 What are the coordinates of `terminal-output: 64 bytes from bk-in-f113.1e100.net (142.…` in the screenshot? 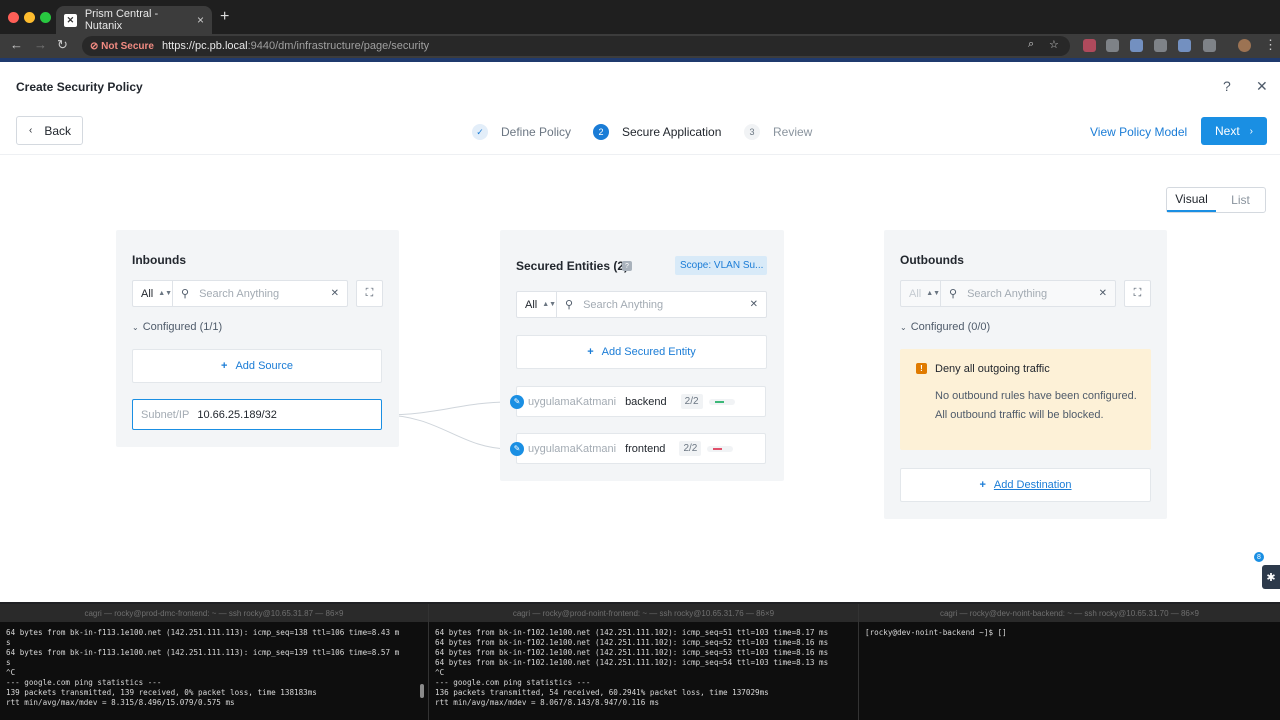 It's located at (203, 667).